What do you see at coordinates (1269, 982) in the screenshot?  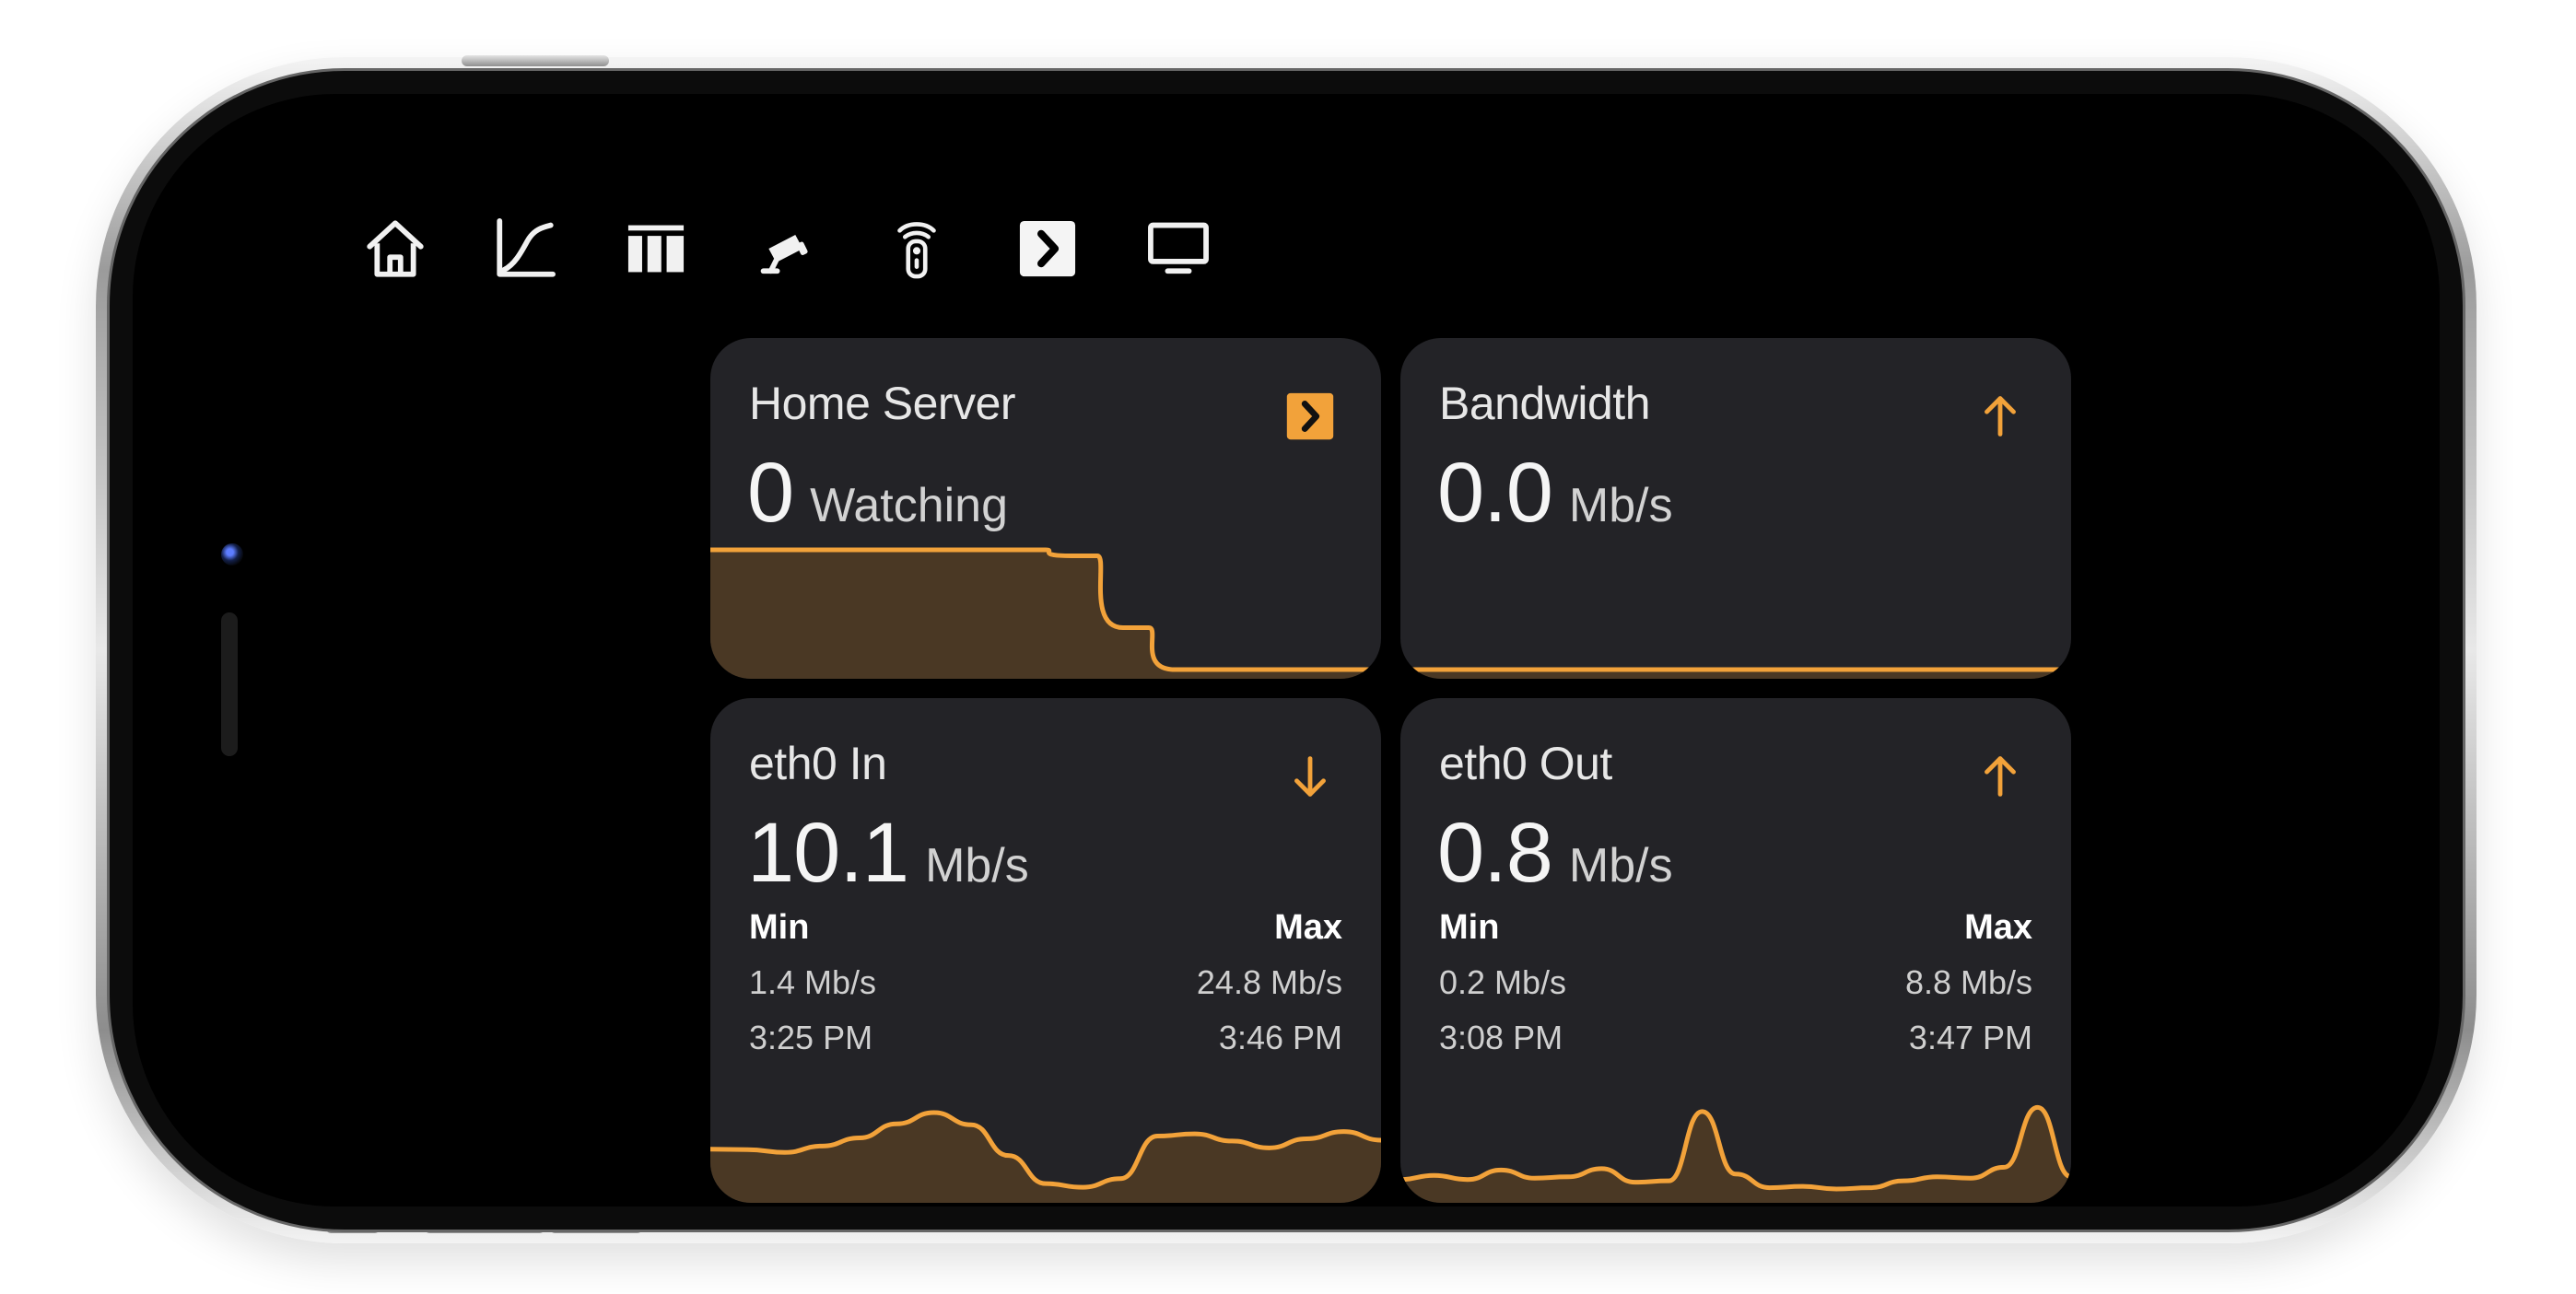 I see `max-value: 24.8 Mb/s` at bounding box center [1269, 982].